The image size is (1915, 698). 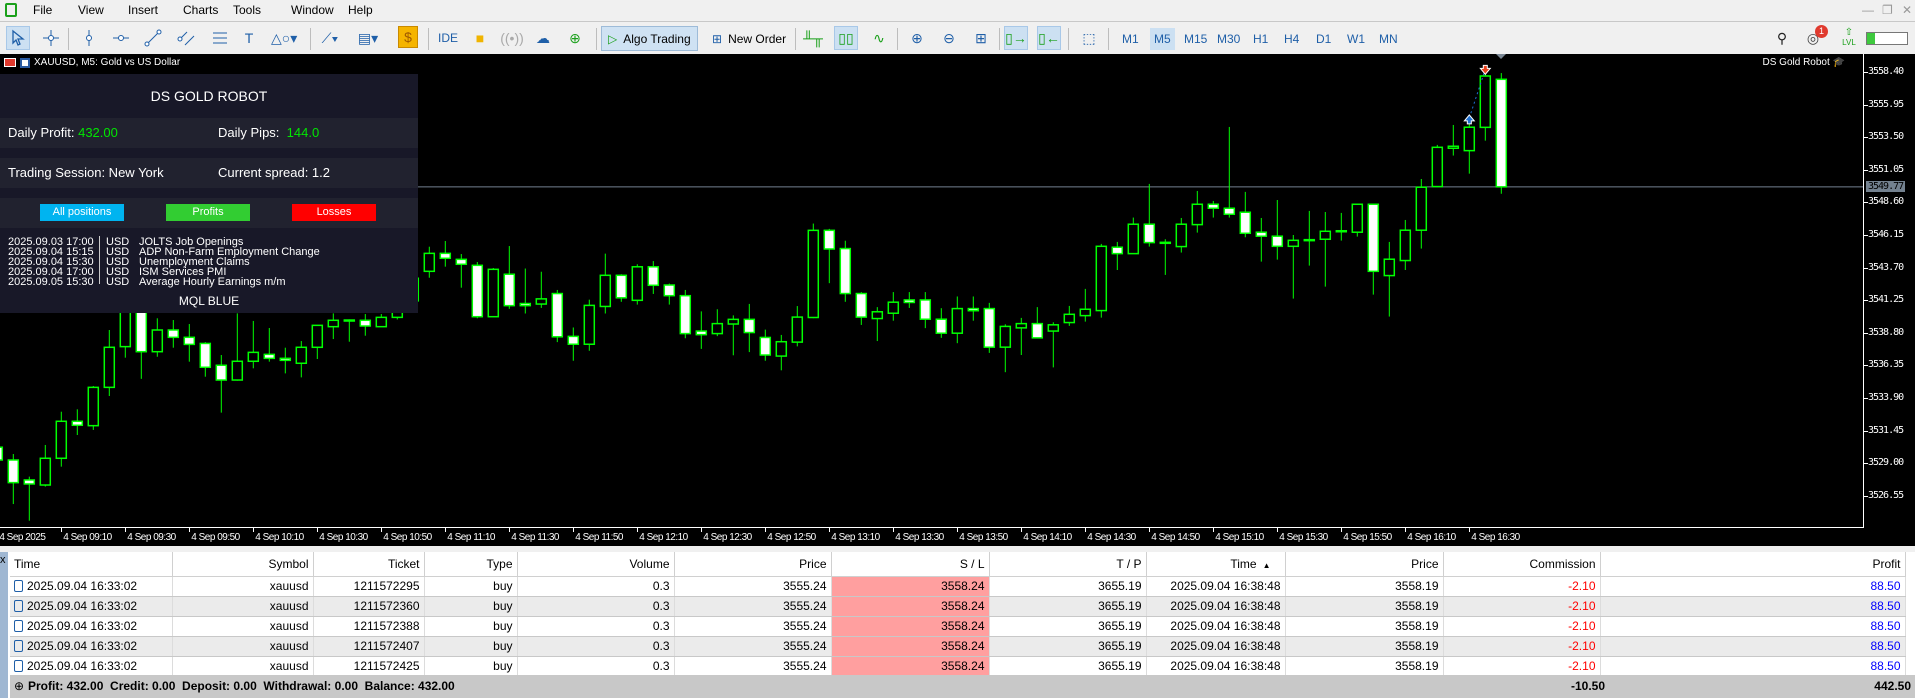 What do you see at coordinates (1907, 10) in the screenshot?
I see `close-icon: ✕` at bounding box center [1907, 10].